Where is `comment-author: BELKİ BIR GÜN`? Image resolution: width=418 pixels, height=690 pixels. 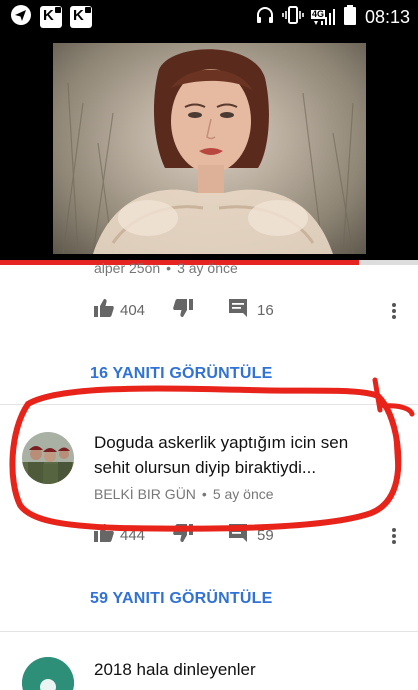 comment-author: BELKİ BIR GÜN is located at coordinates (145, 494).